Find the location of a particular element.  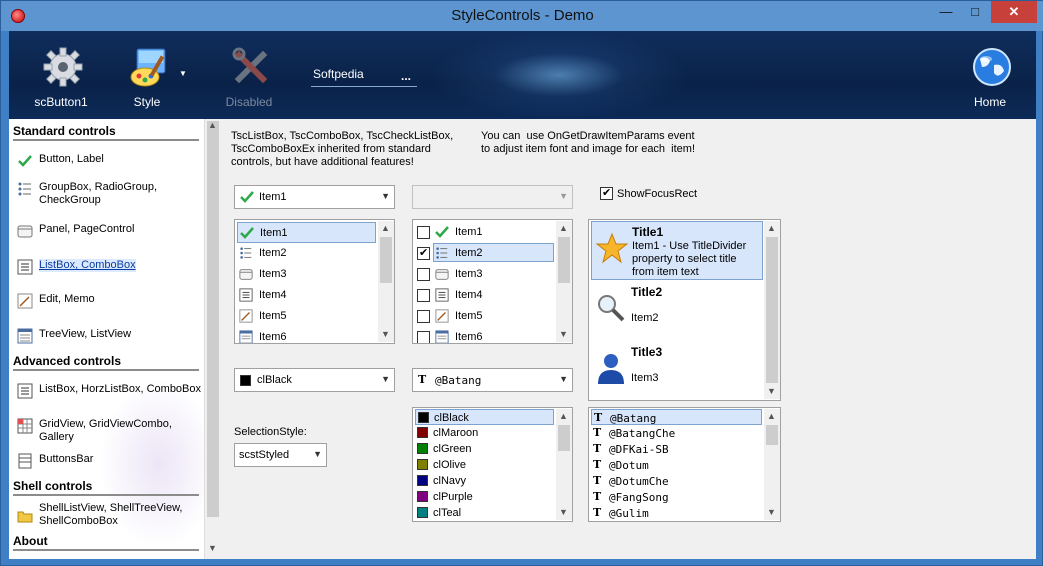

sidebar-item-horzlistbox: ListBox, HorzListBox, ComboBox is located at coordinates (110, 395).